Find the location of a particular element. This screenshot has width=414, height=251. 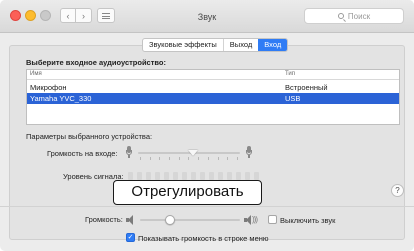

output-volume-label: Громкость: is located at coordinates (104, 219).